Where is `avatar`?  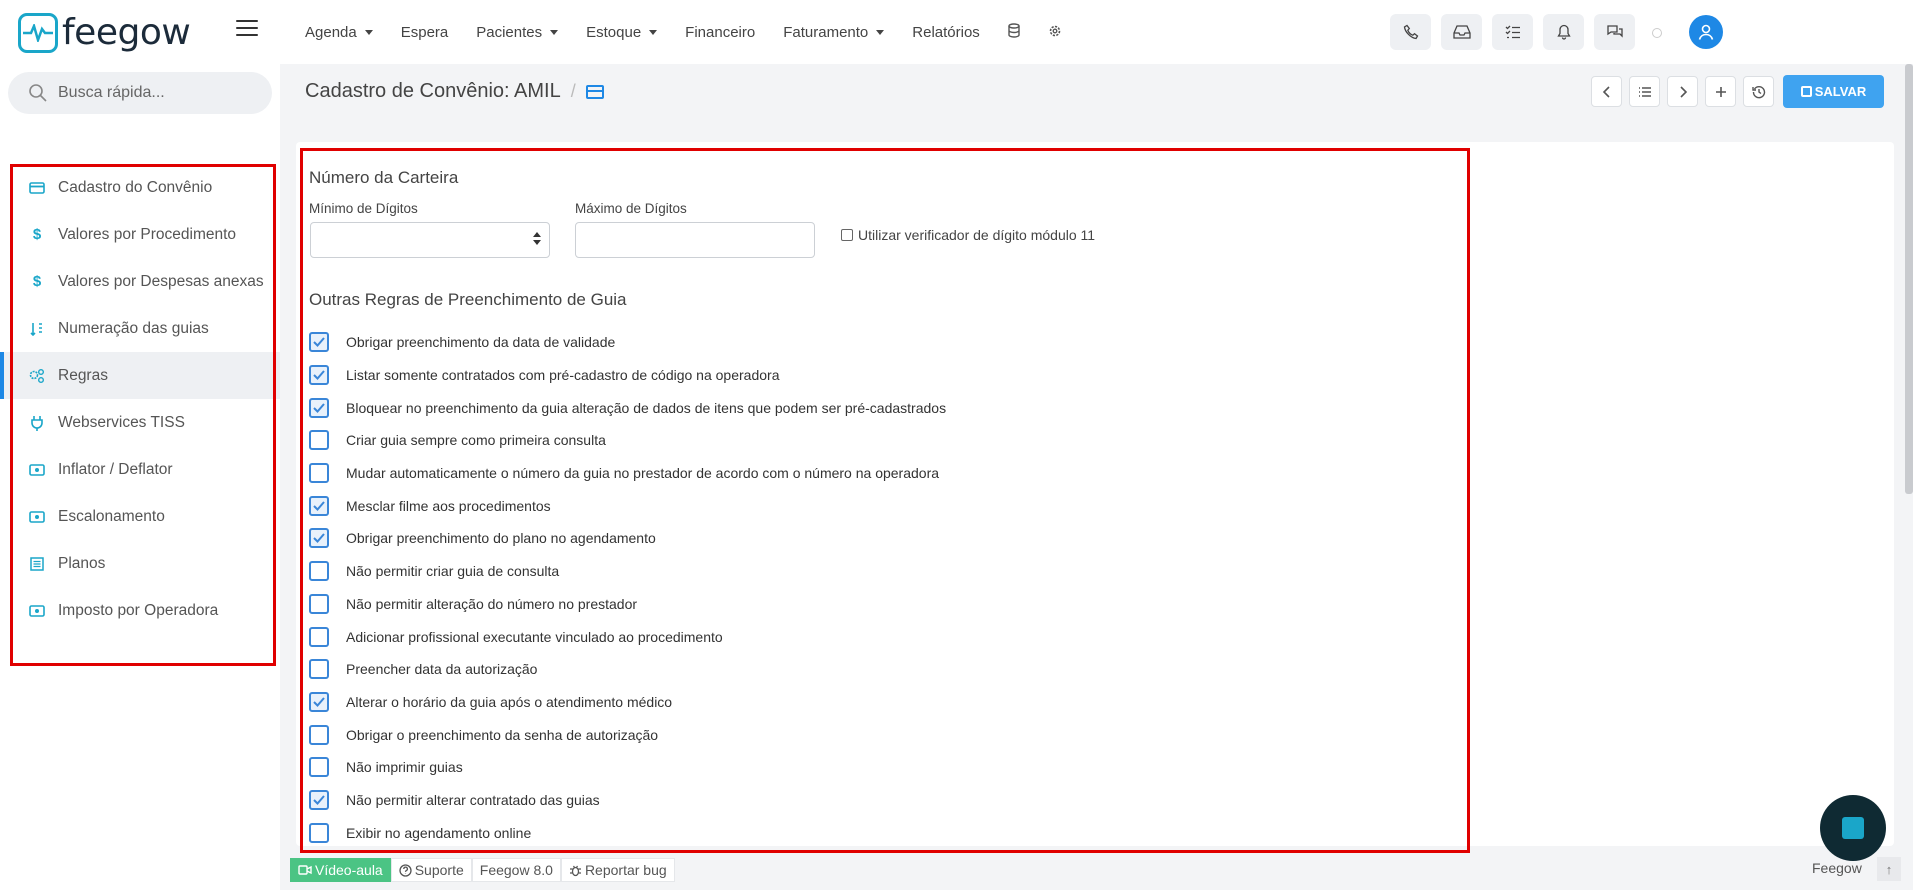 avatar is located at coordinates (1706, 32).